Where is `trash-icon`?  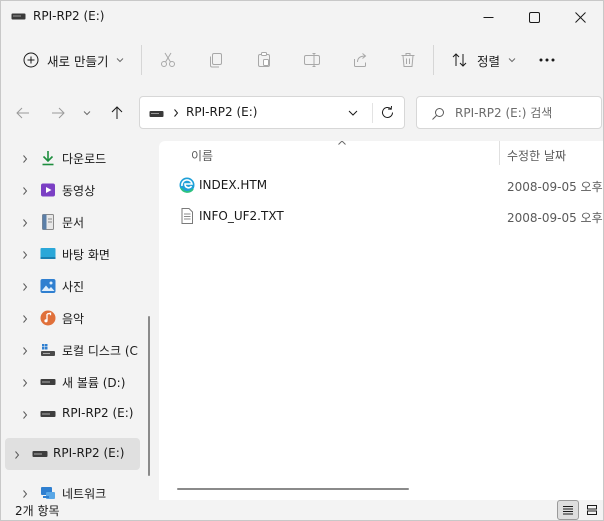 trash-icon is located at coordinates (408, 60).